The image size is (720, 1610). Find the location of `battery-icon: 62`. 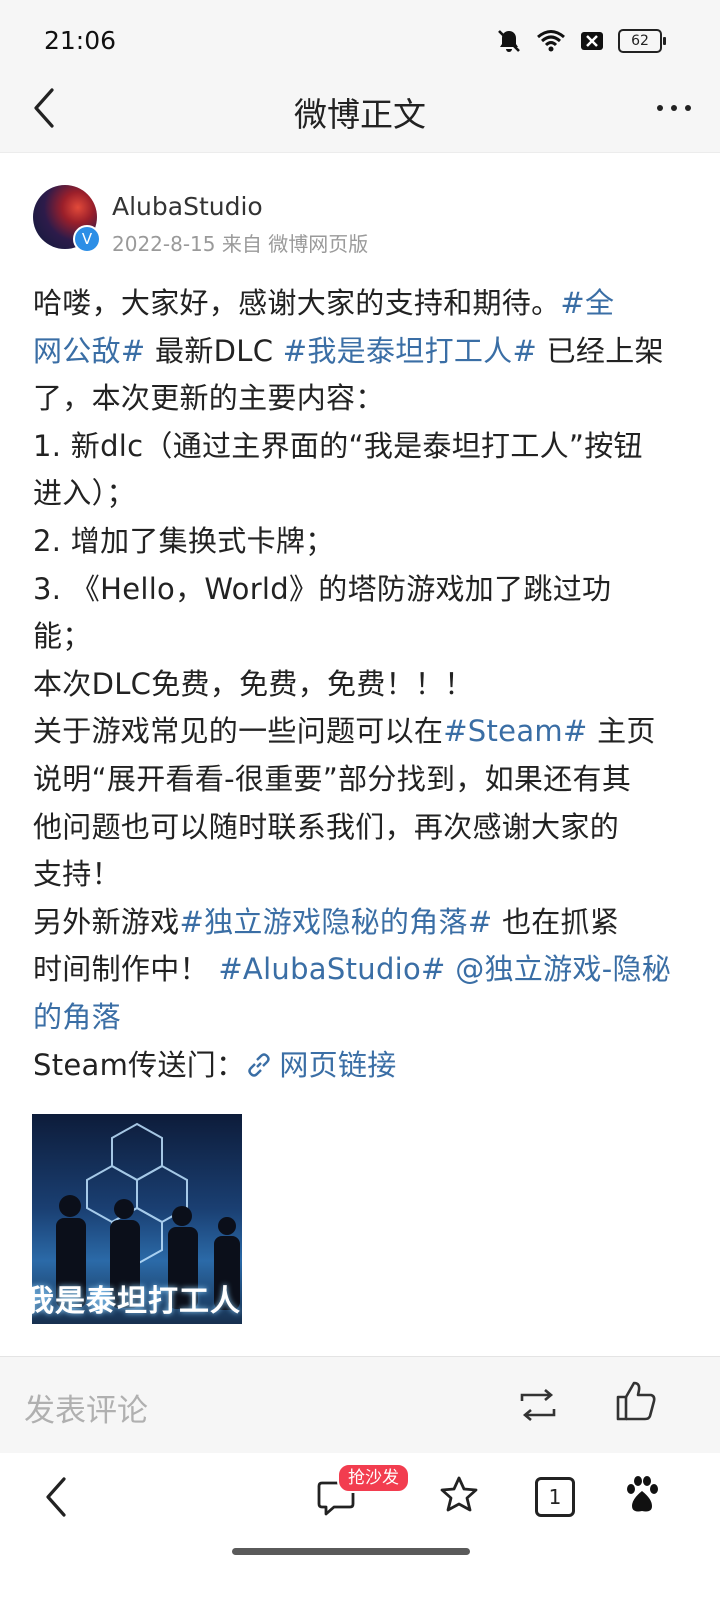

battery-icon: 62 is located at coordinates (642, 41).